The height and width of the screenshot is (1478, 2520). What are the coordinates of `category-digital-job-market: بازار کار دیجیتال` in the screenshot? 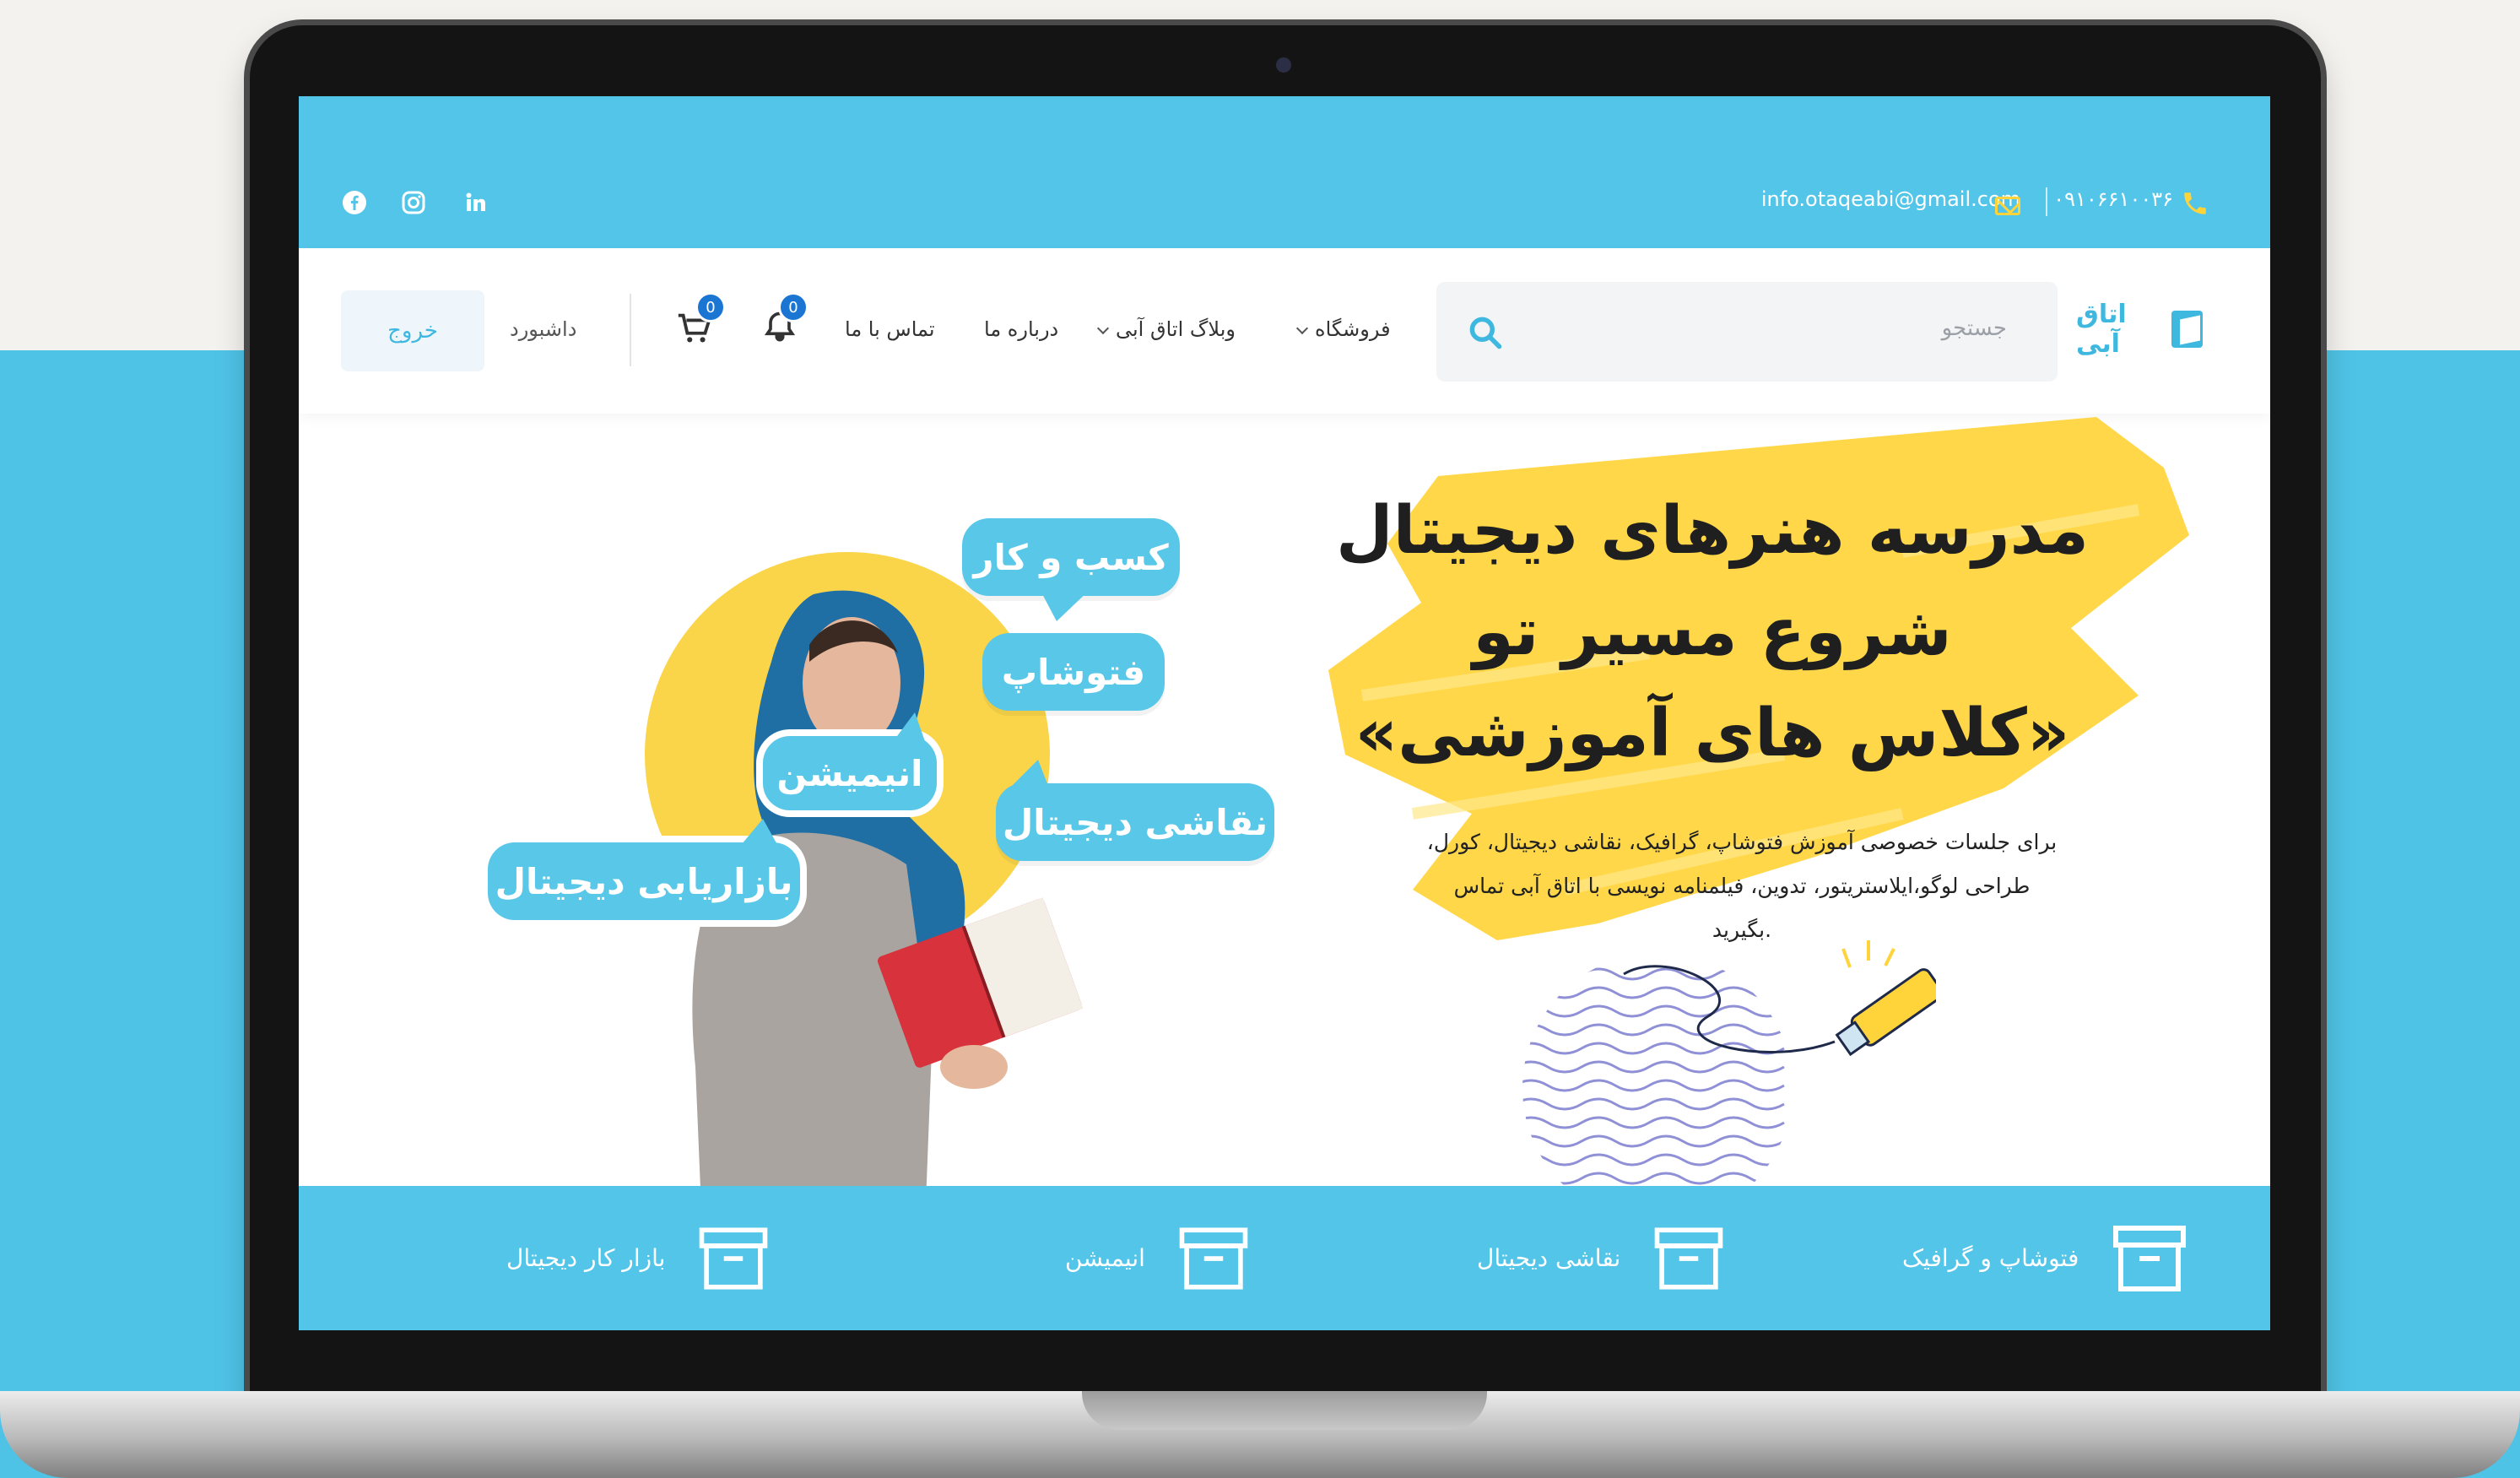 It's located at (638, 1258).